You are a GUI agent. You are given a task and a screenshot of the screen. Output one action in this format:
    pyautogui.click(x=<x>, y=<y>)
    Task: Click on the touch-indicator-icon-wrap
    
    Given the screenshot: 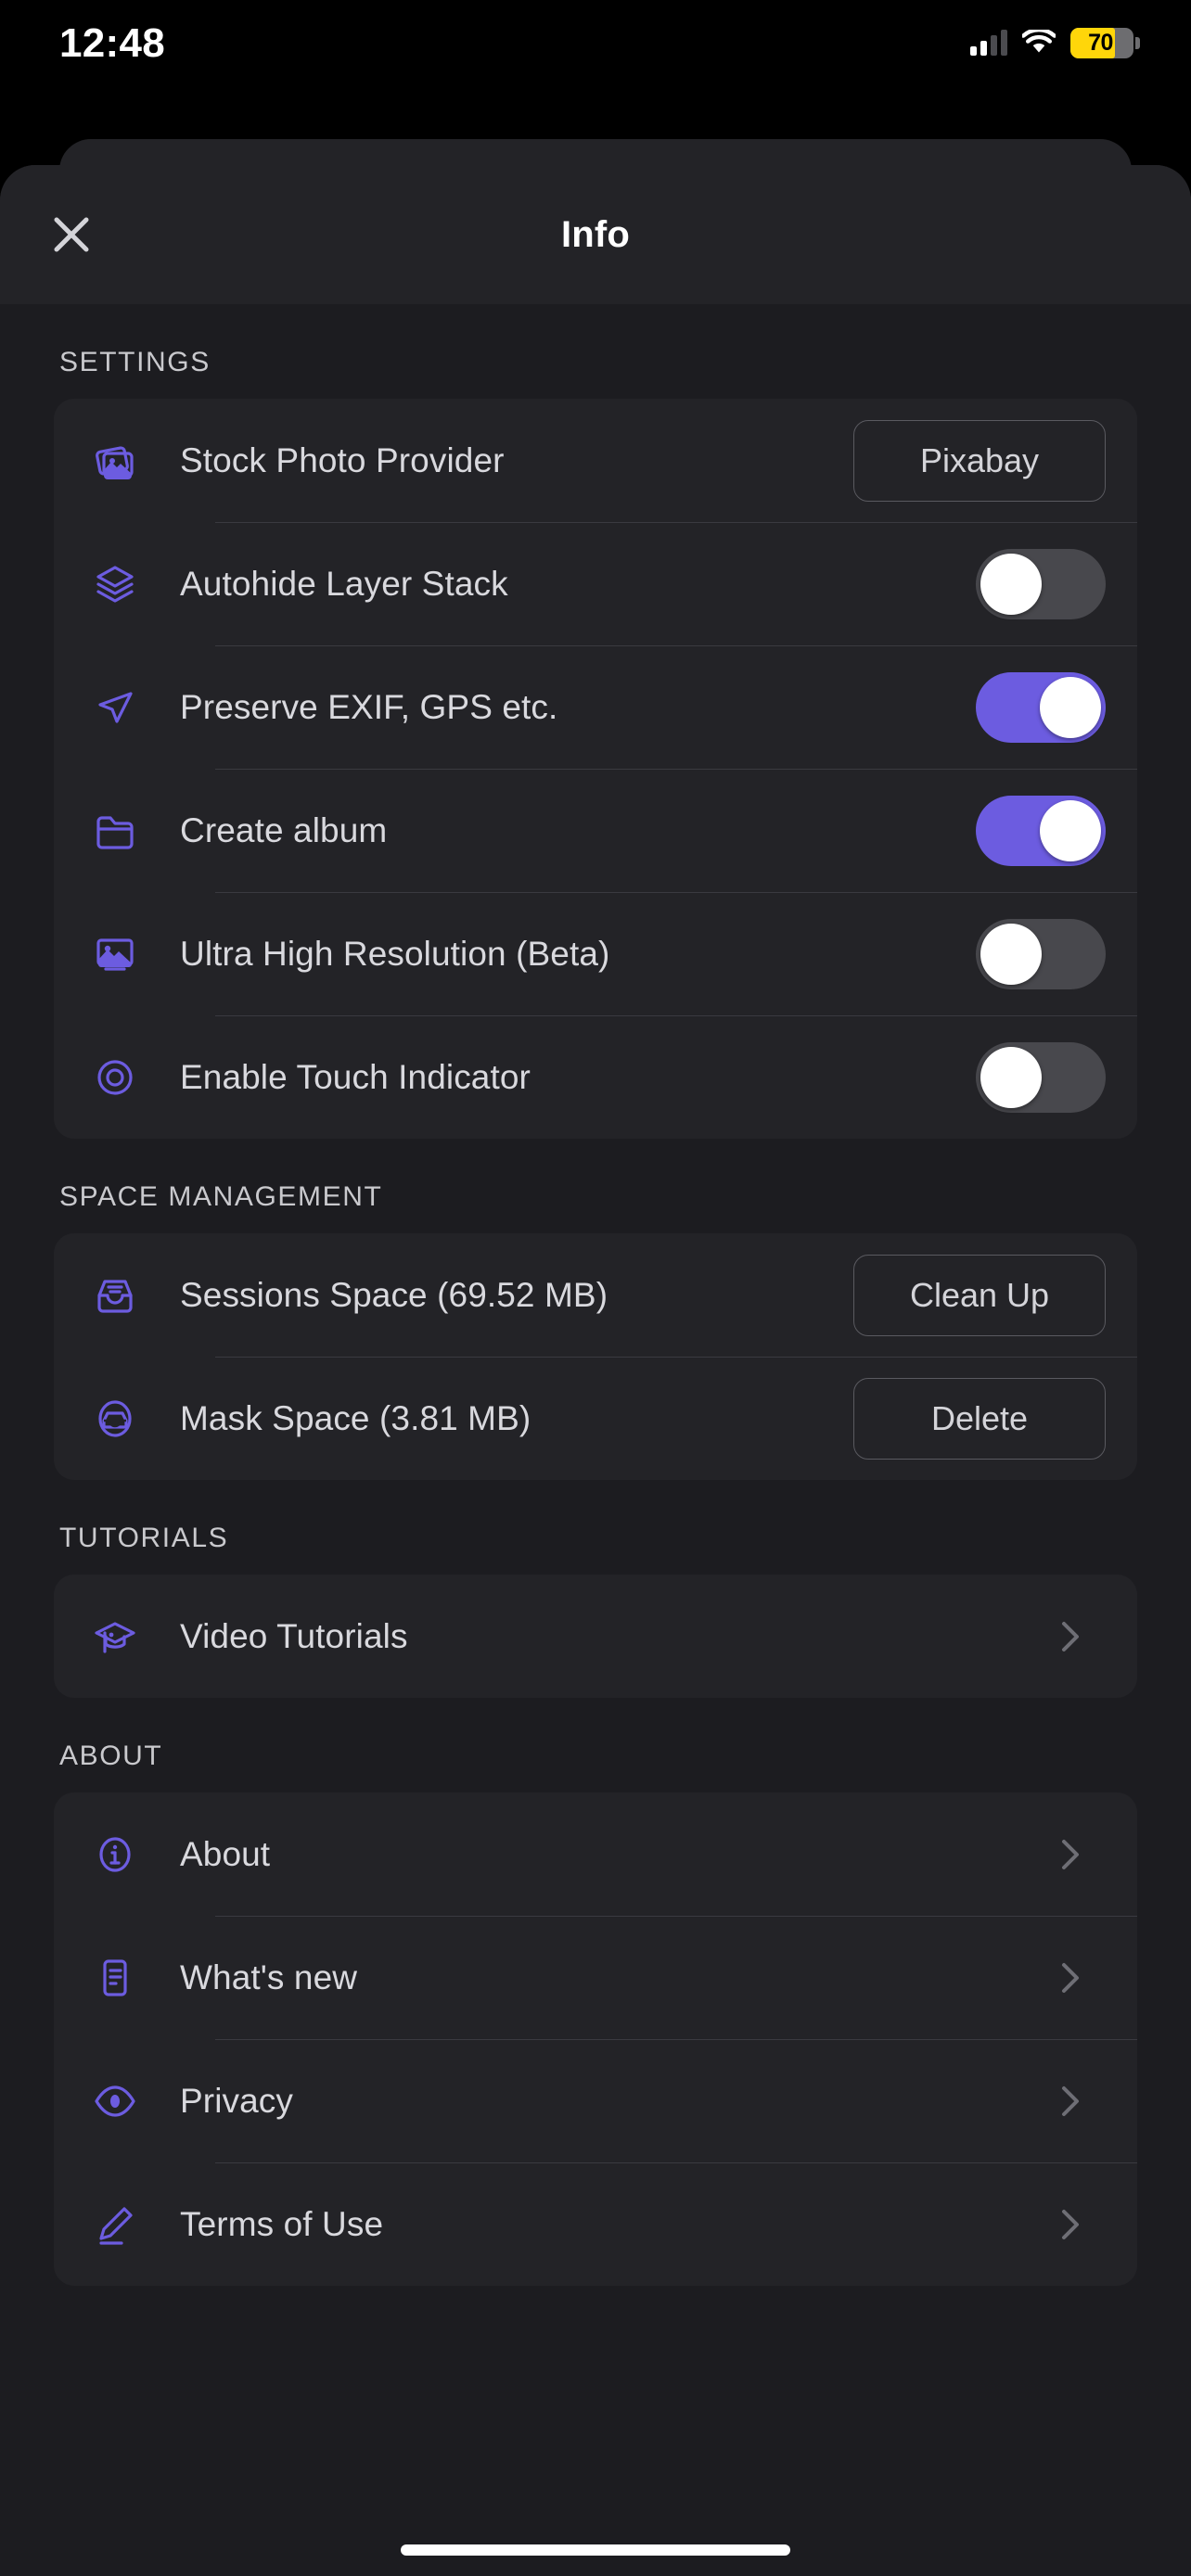 What is the action you would take?
    pyautogui.click(x=128, y=1077)
    